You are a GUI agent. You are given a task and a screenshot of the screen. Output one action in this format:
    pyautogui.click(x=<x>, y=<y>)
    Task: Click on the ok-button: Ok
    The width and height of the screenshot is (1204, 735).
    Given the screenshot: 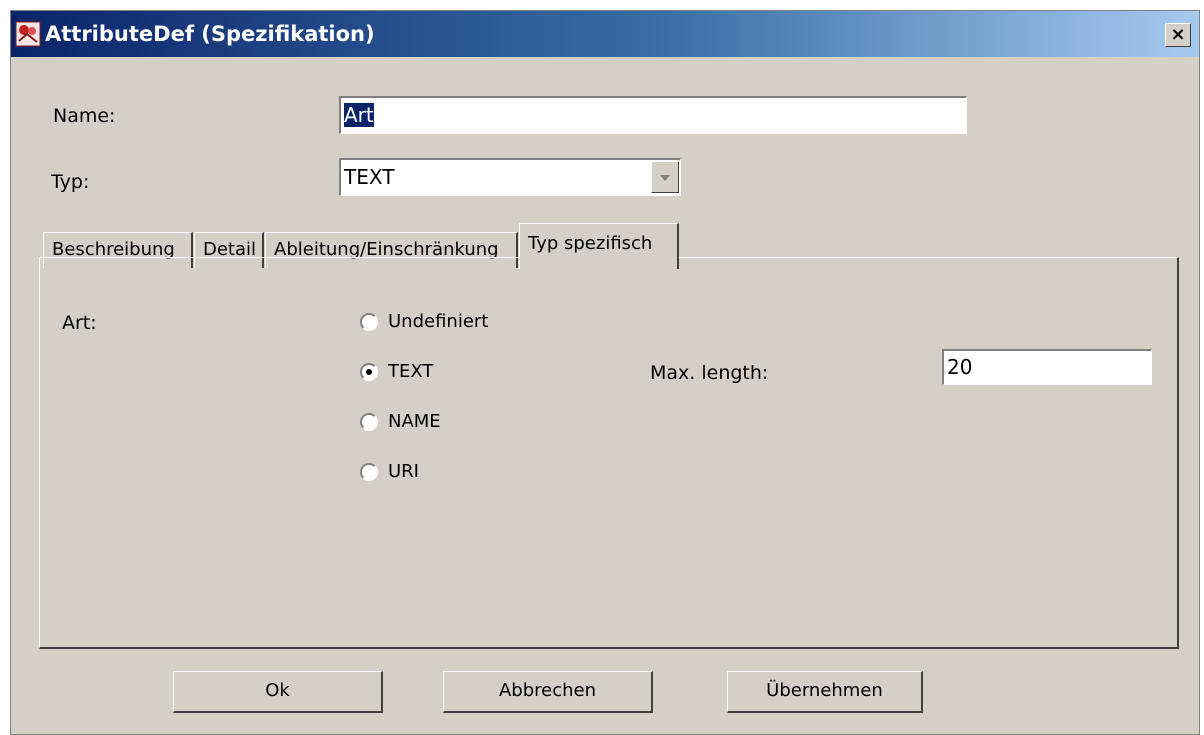 What is the action you would take?
    pyautogui.click(x=278, y=692)
    